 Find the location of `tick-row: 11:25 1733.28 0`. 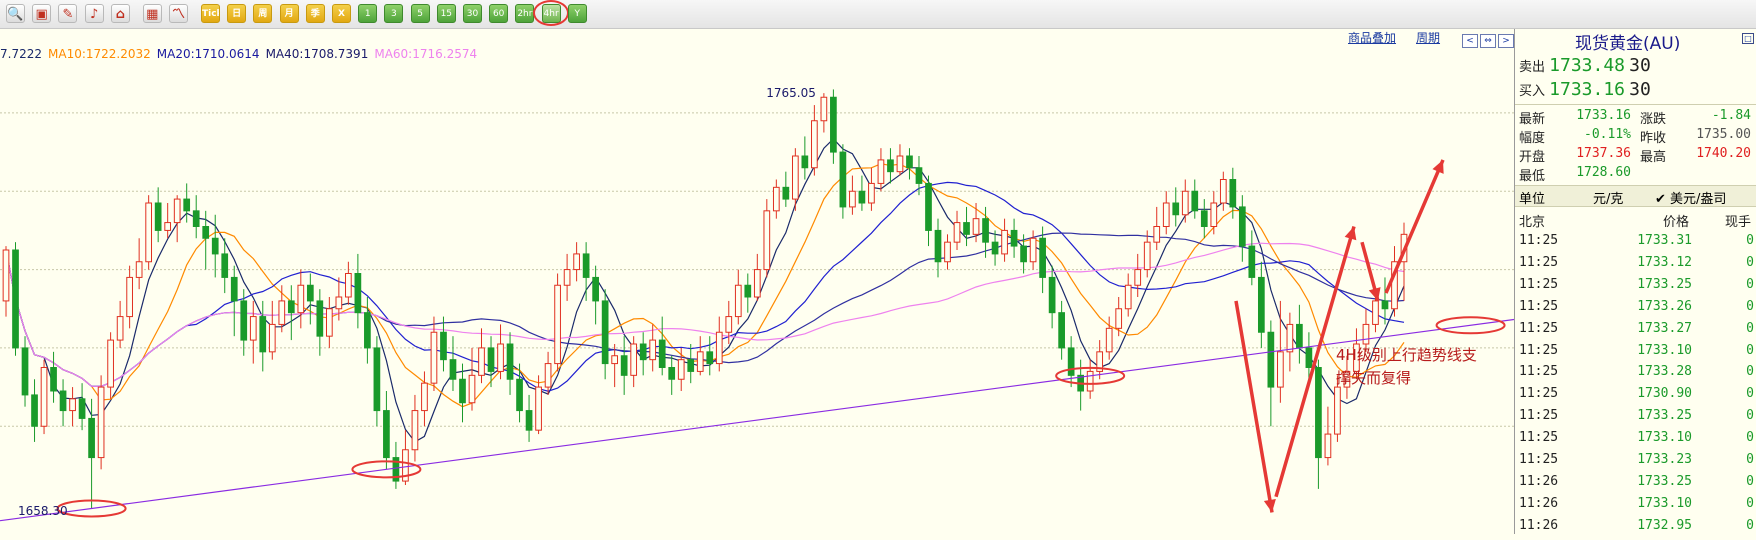

tick-row: 11:25 1733.28 0 is located at coordinates (1635, 375).